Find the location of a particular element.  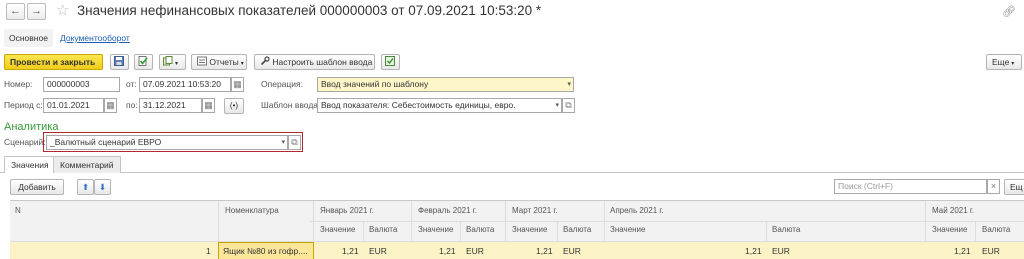

operation-label: Операция: is located at coordinates (282, 84).